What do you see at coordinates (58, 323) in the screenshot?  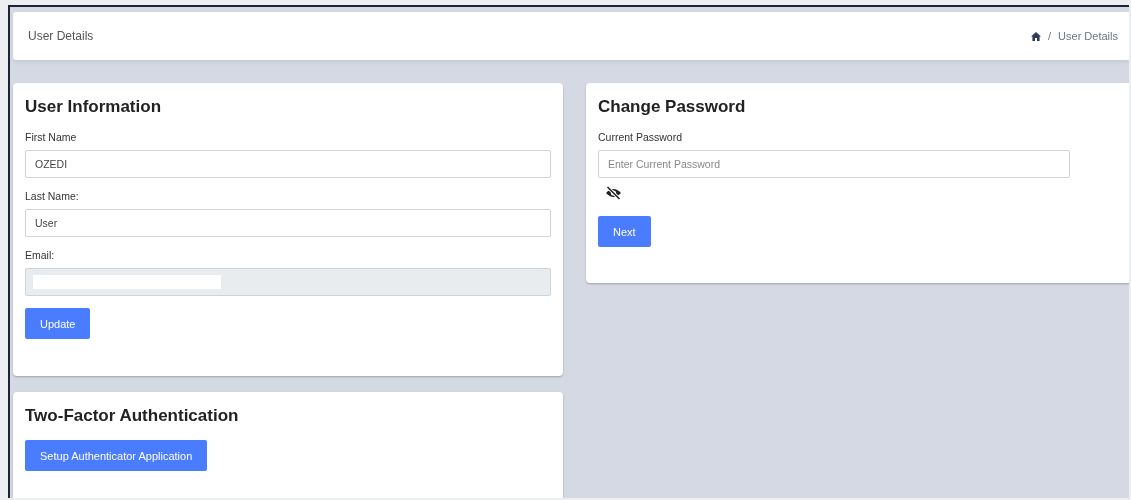 I see `update-button: Update` at bounding box center [58, 323].